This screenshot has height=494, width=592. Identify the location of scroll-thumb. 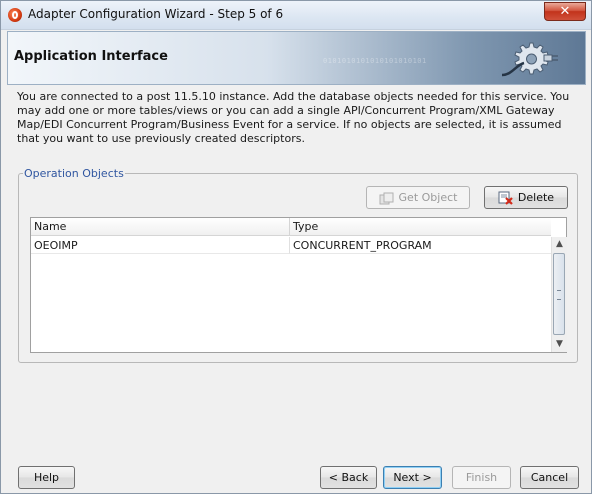
(559, 294).